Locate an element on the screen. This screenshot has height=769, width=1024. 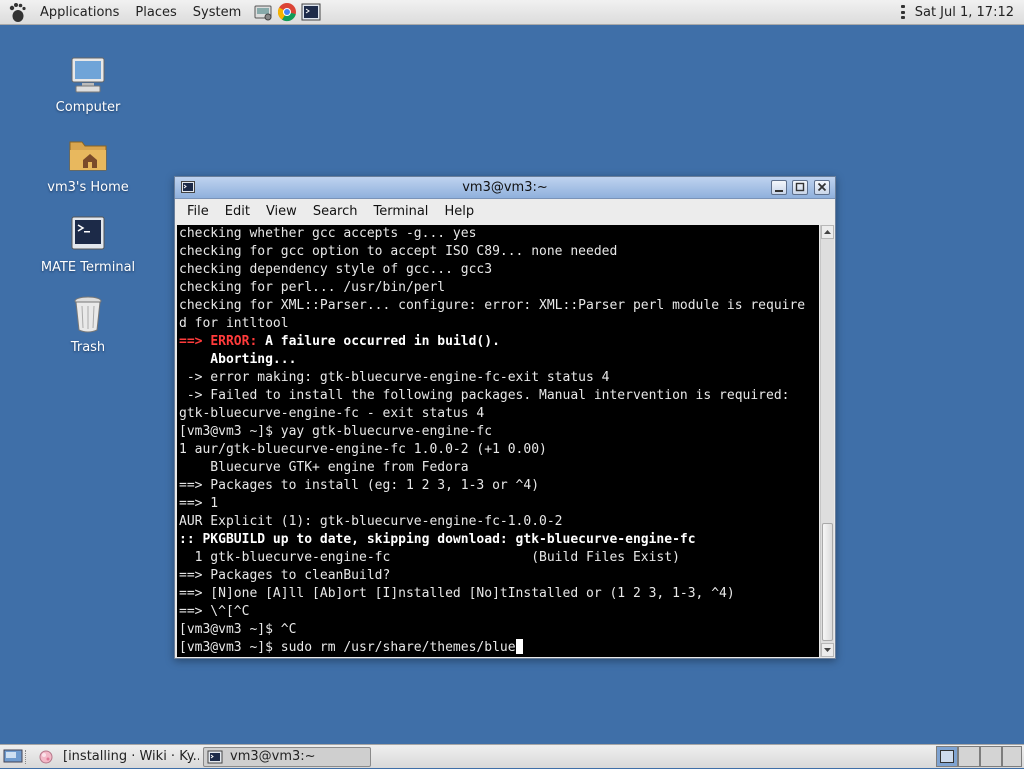
desktop-icon-home: vm3's Home is located at coordinates (88, 163).